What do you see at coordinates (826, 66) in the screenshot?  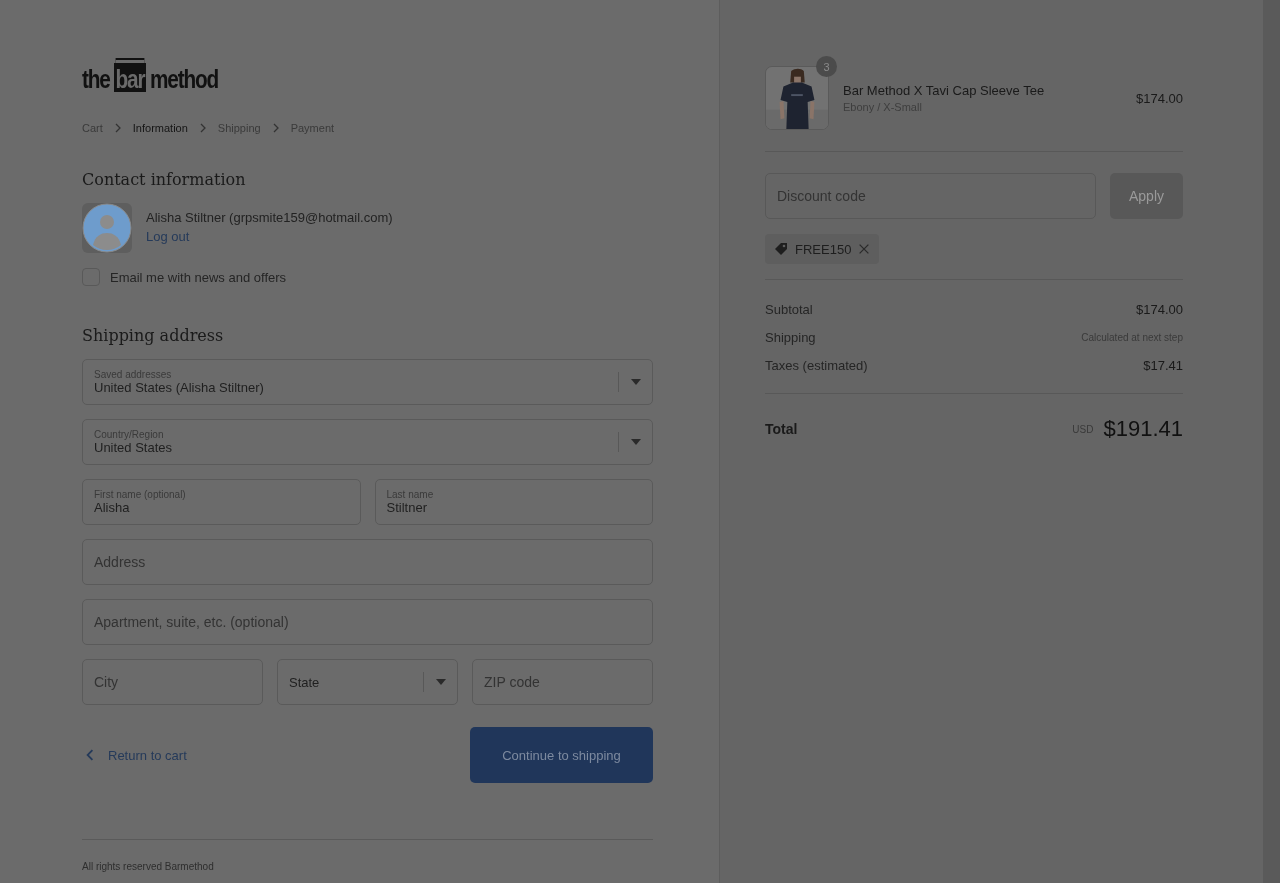 I see `quantity-badge: 3` at bounding box center [826, 66].